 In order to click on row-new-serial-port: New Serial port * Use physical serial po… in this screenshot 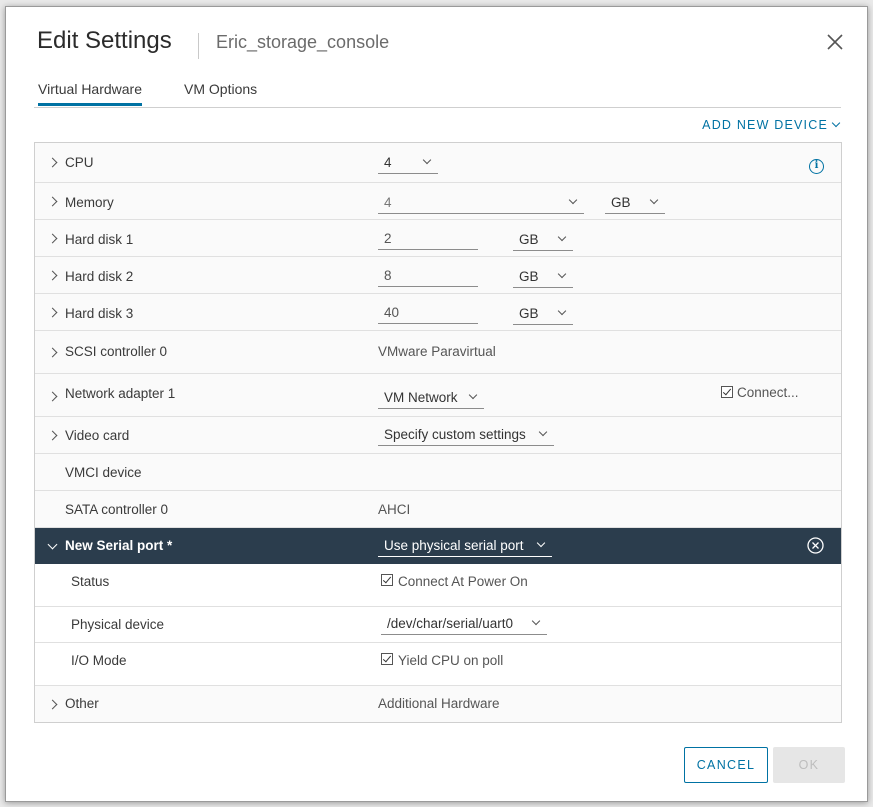, I will do `click(438, 546)`.